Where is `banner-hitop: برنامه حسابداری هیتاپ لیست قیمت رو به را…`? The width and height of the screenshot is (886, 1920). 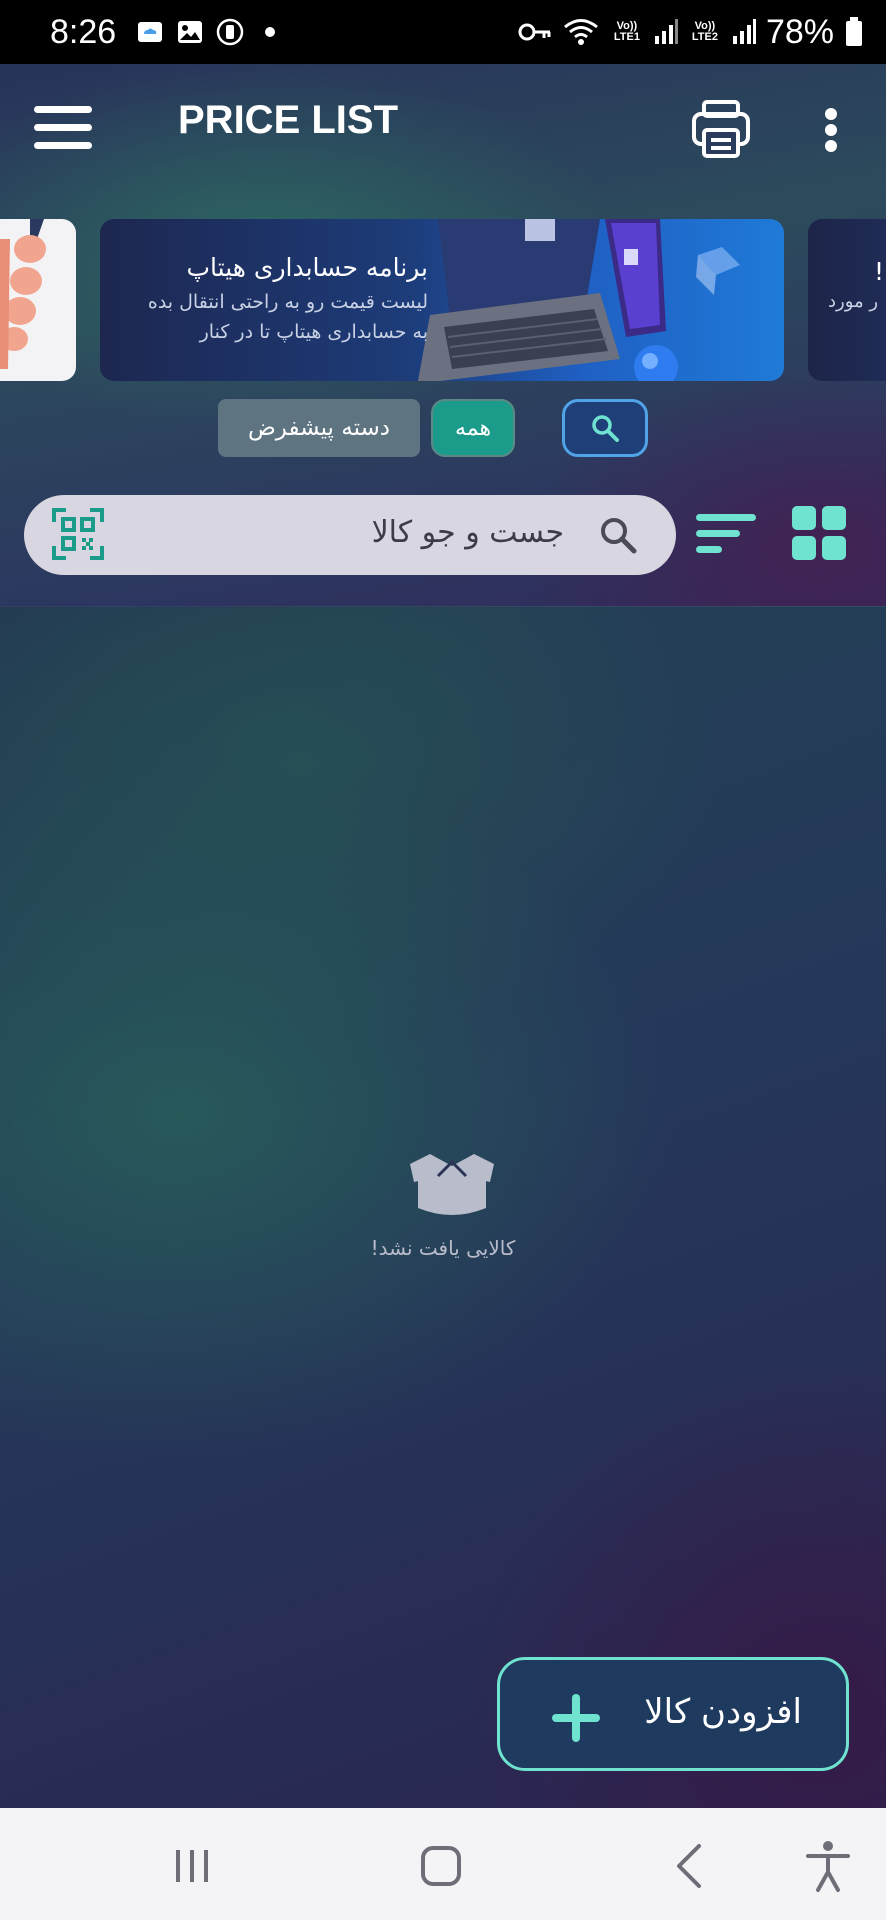 banner-hitop: برنامه حسابداری هیتاپ لیست قیمت رو به را… is located at coordinates (442, 300).